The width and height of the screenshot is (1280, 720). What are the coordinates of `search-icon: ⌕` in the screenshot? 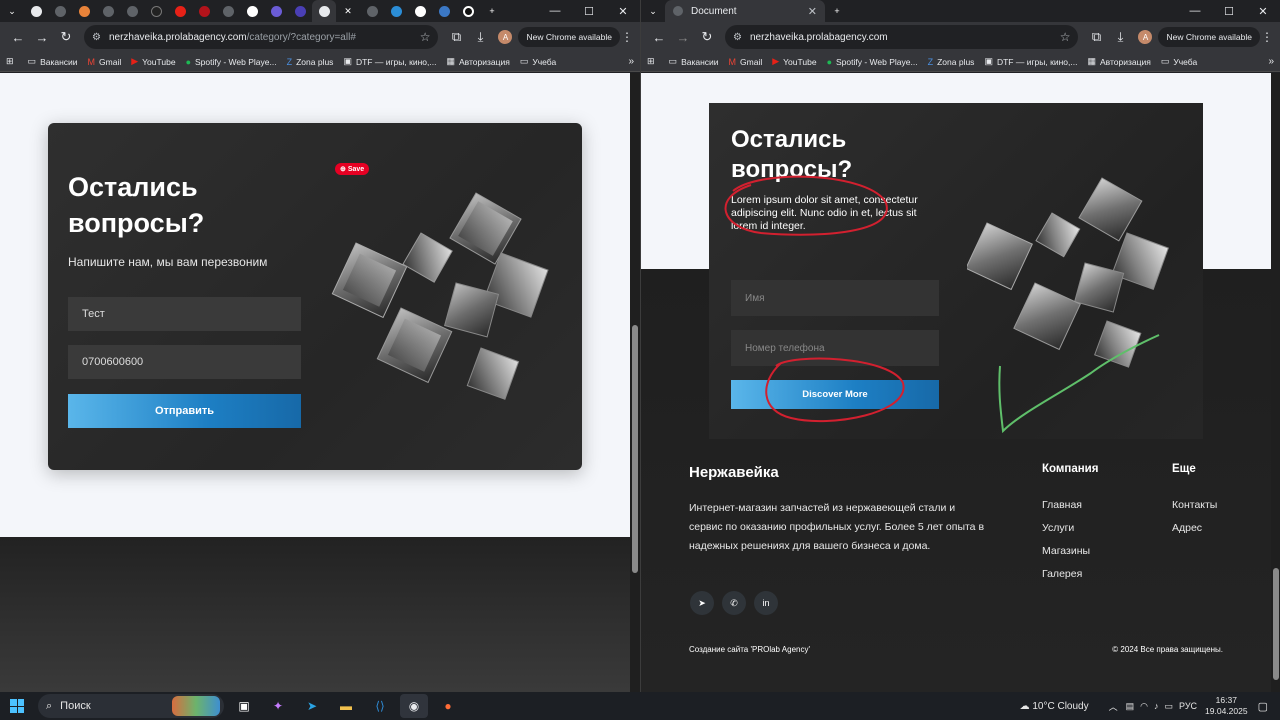 It's located at (49, 705).